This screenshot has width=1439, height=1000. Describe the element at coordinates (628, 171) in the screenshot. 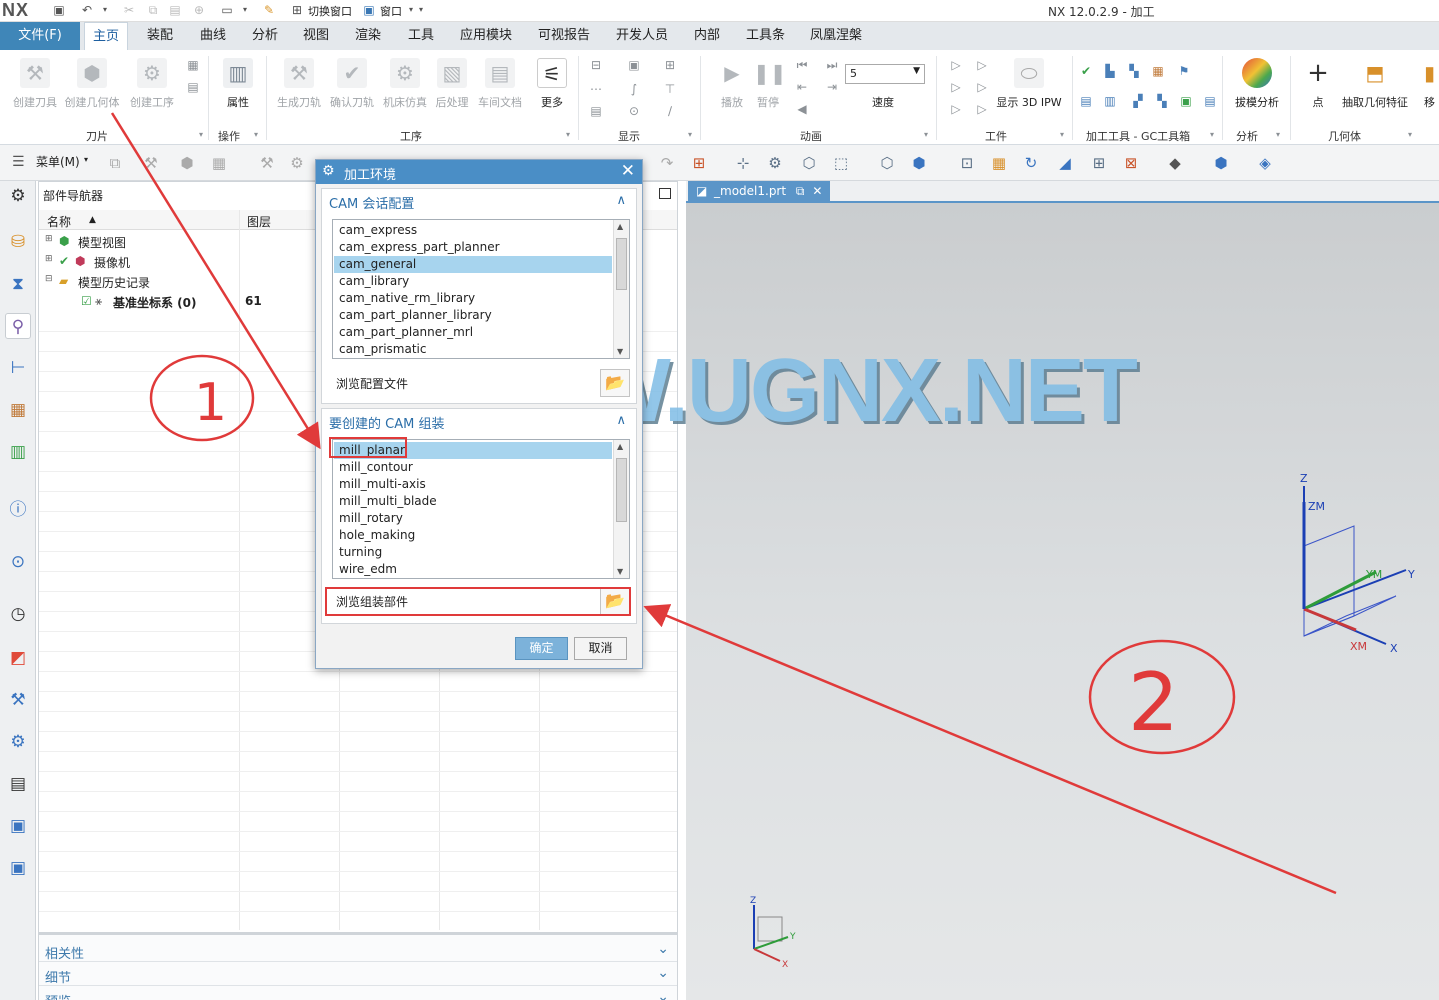

I see `close-icon: ✕` at that location.